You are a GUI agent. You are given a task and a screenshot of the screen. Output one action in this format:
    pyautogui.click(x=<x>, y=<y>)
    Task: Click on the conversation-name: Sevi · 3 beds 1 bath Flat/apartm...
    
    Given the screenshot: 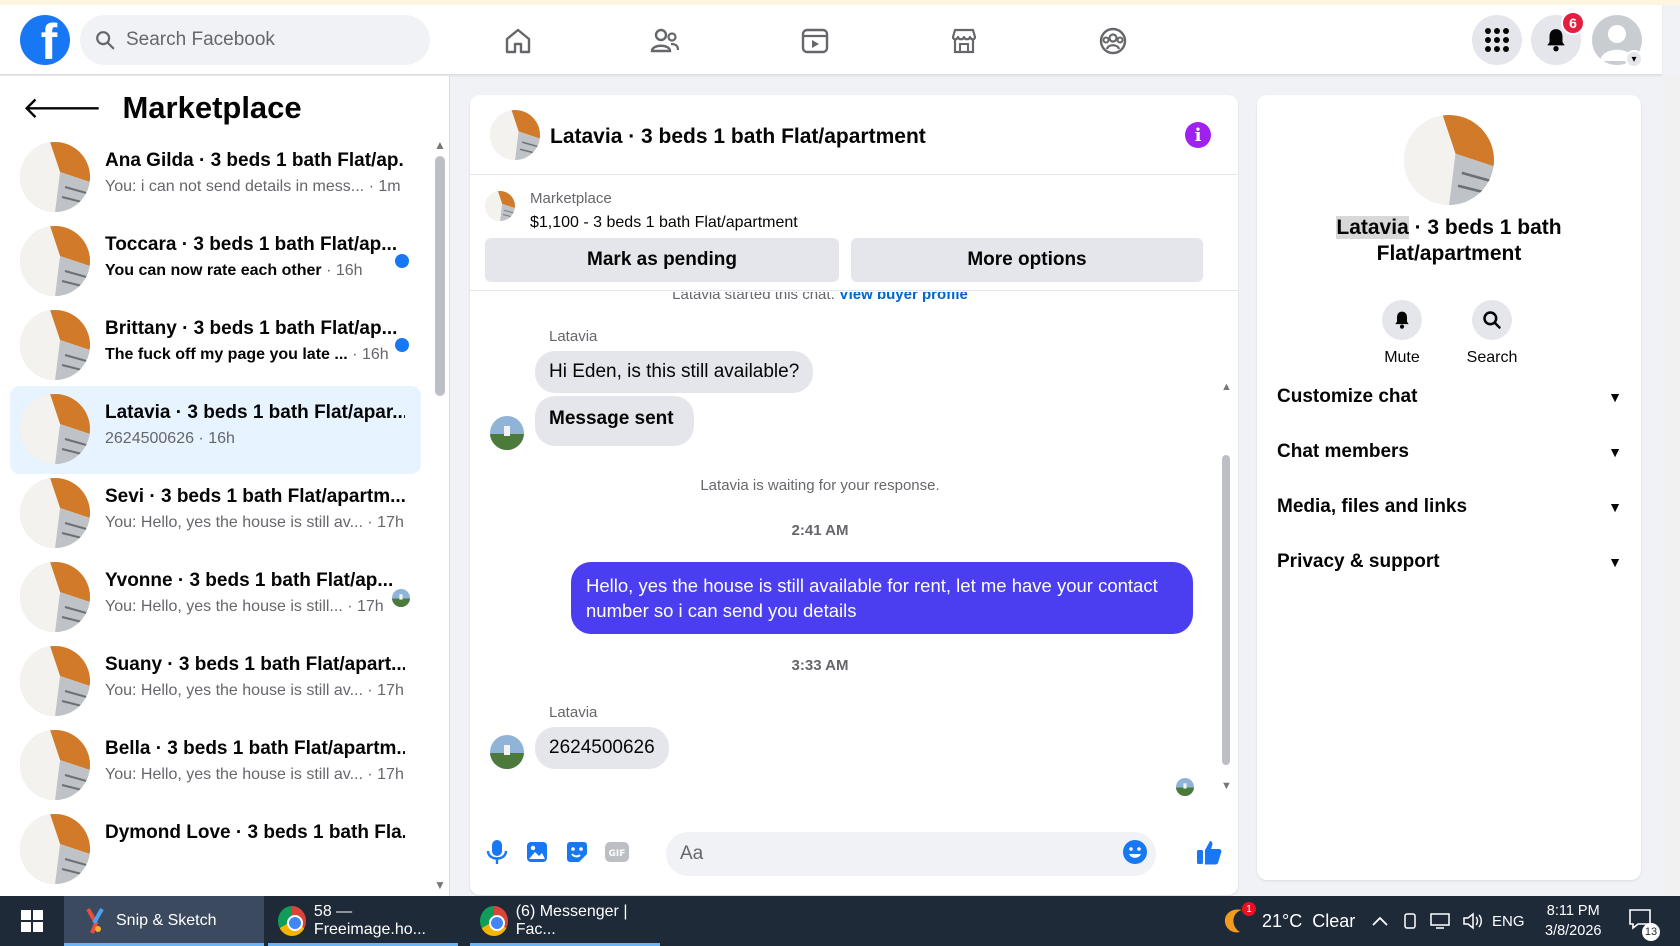 What is the action you would take?
    pyautogui.click(x=255, y=496)
    